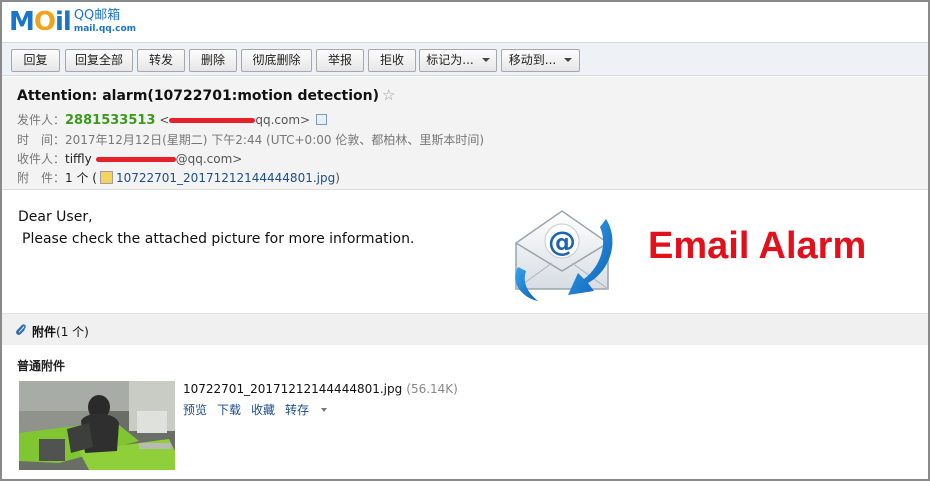 This screenshot has width=930, height=481. What do you see at coordinates (465, 22) in the screenshot?
I see `top-bar: MOil QQ邮箱 mail.qq.com` at bounding box center [465, 22].